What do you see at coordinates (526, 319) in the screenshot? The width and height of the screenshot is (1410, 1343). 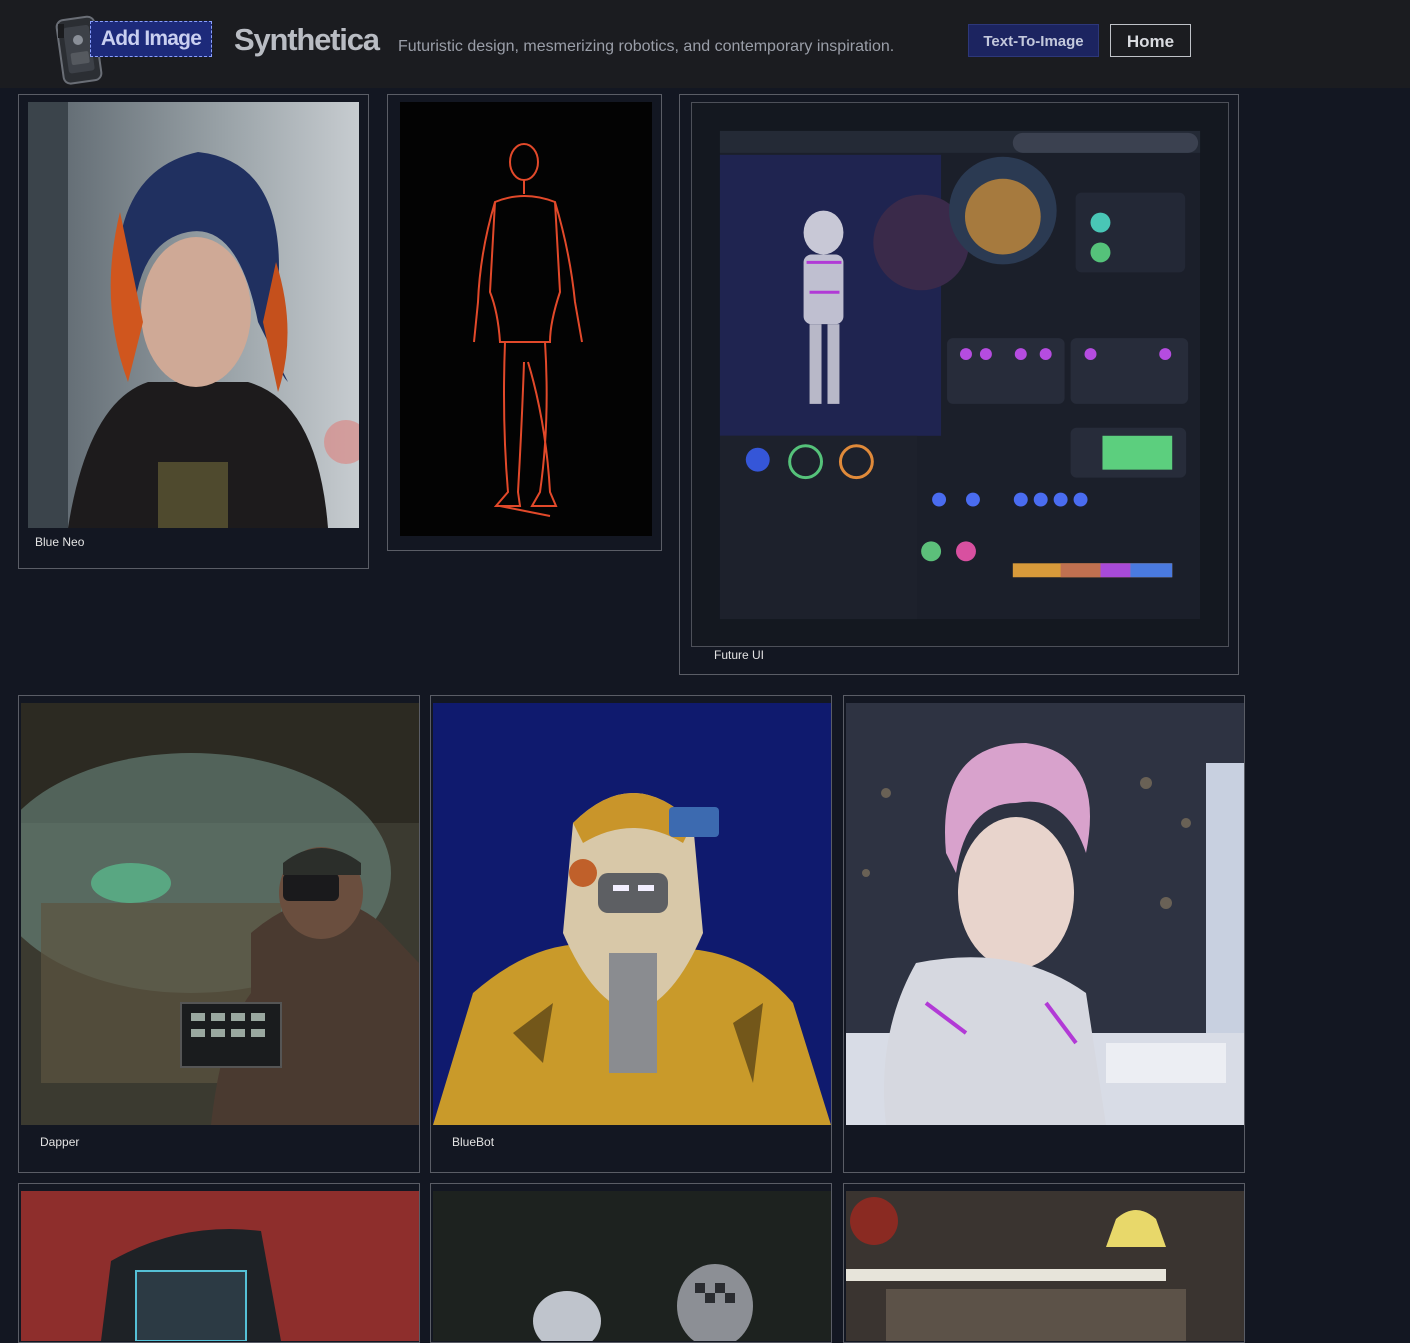 I see `red-wireframe-human-figure-image` at bounding box center [526, 319].